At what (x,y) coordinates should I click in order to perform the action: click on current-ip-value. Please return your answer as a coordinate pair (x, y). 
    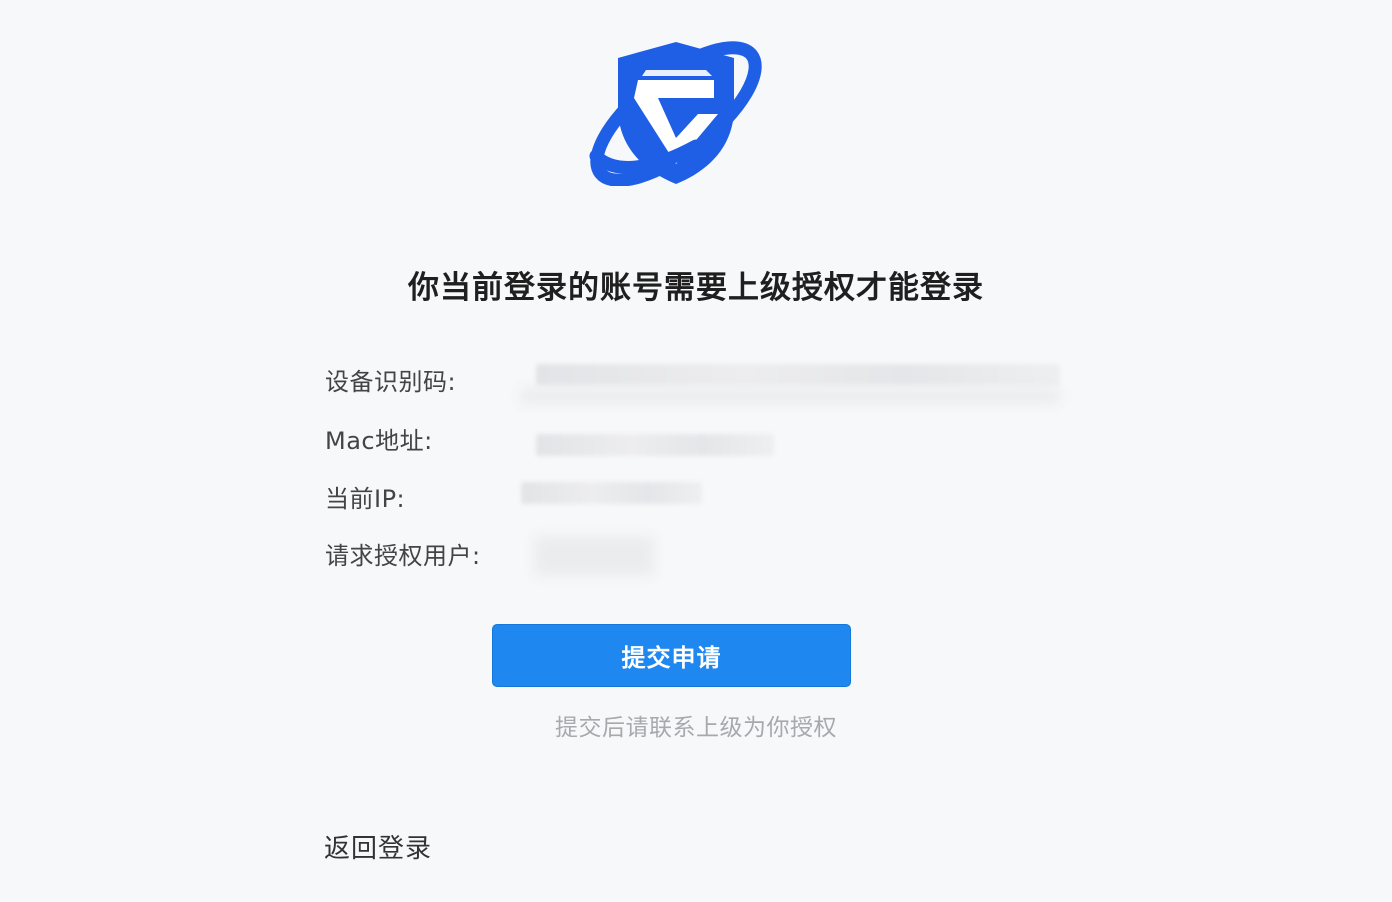
    Looking at the image, I should click on (611, 493).